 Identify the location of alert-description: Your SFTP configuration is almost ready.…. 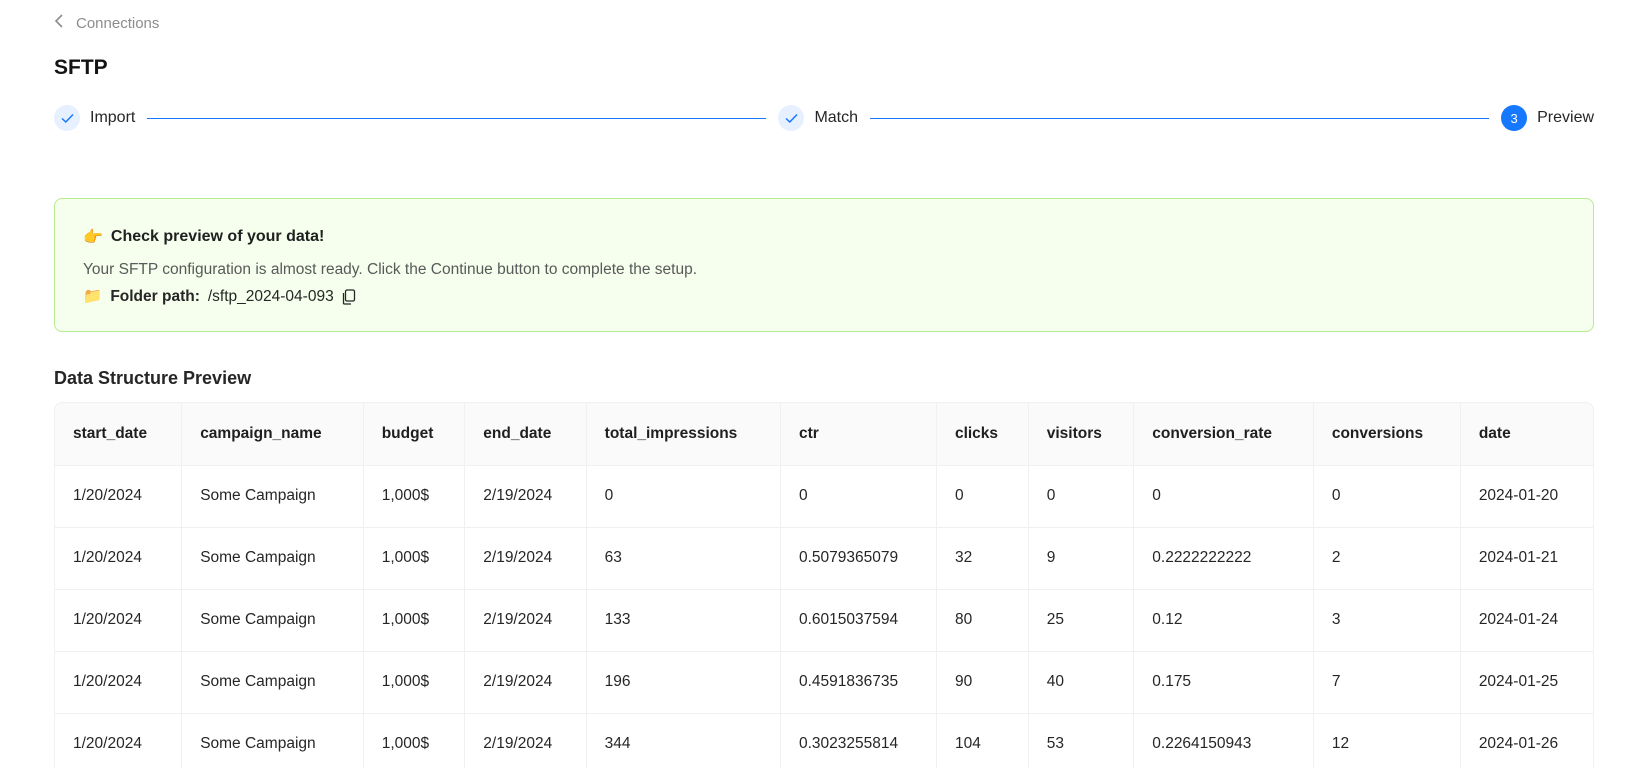
(390, 269).